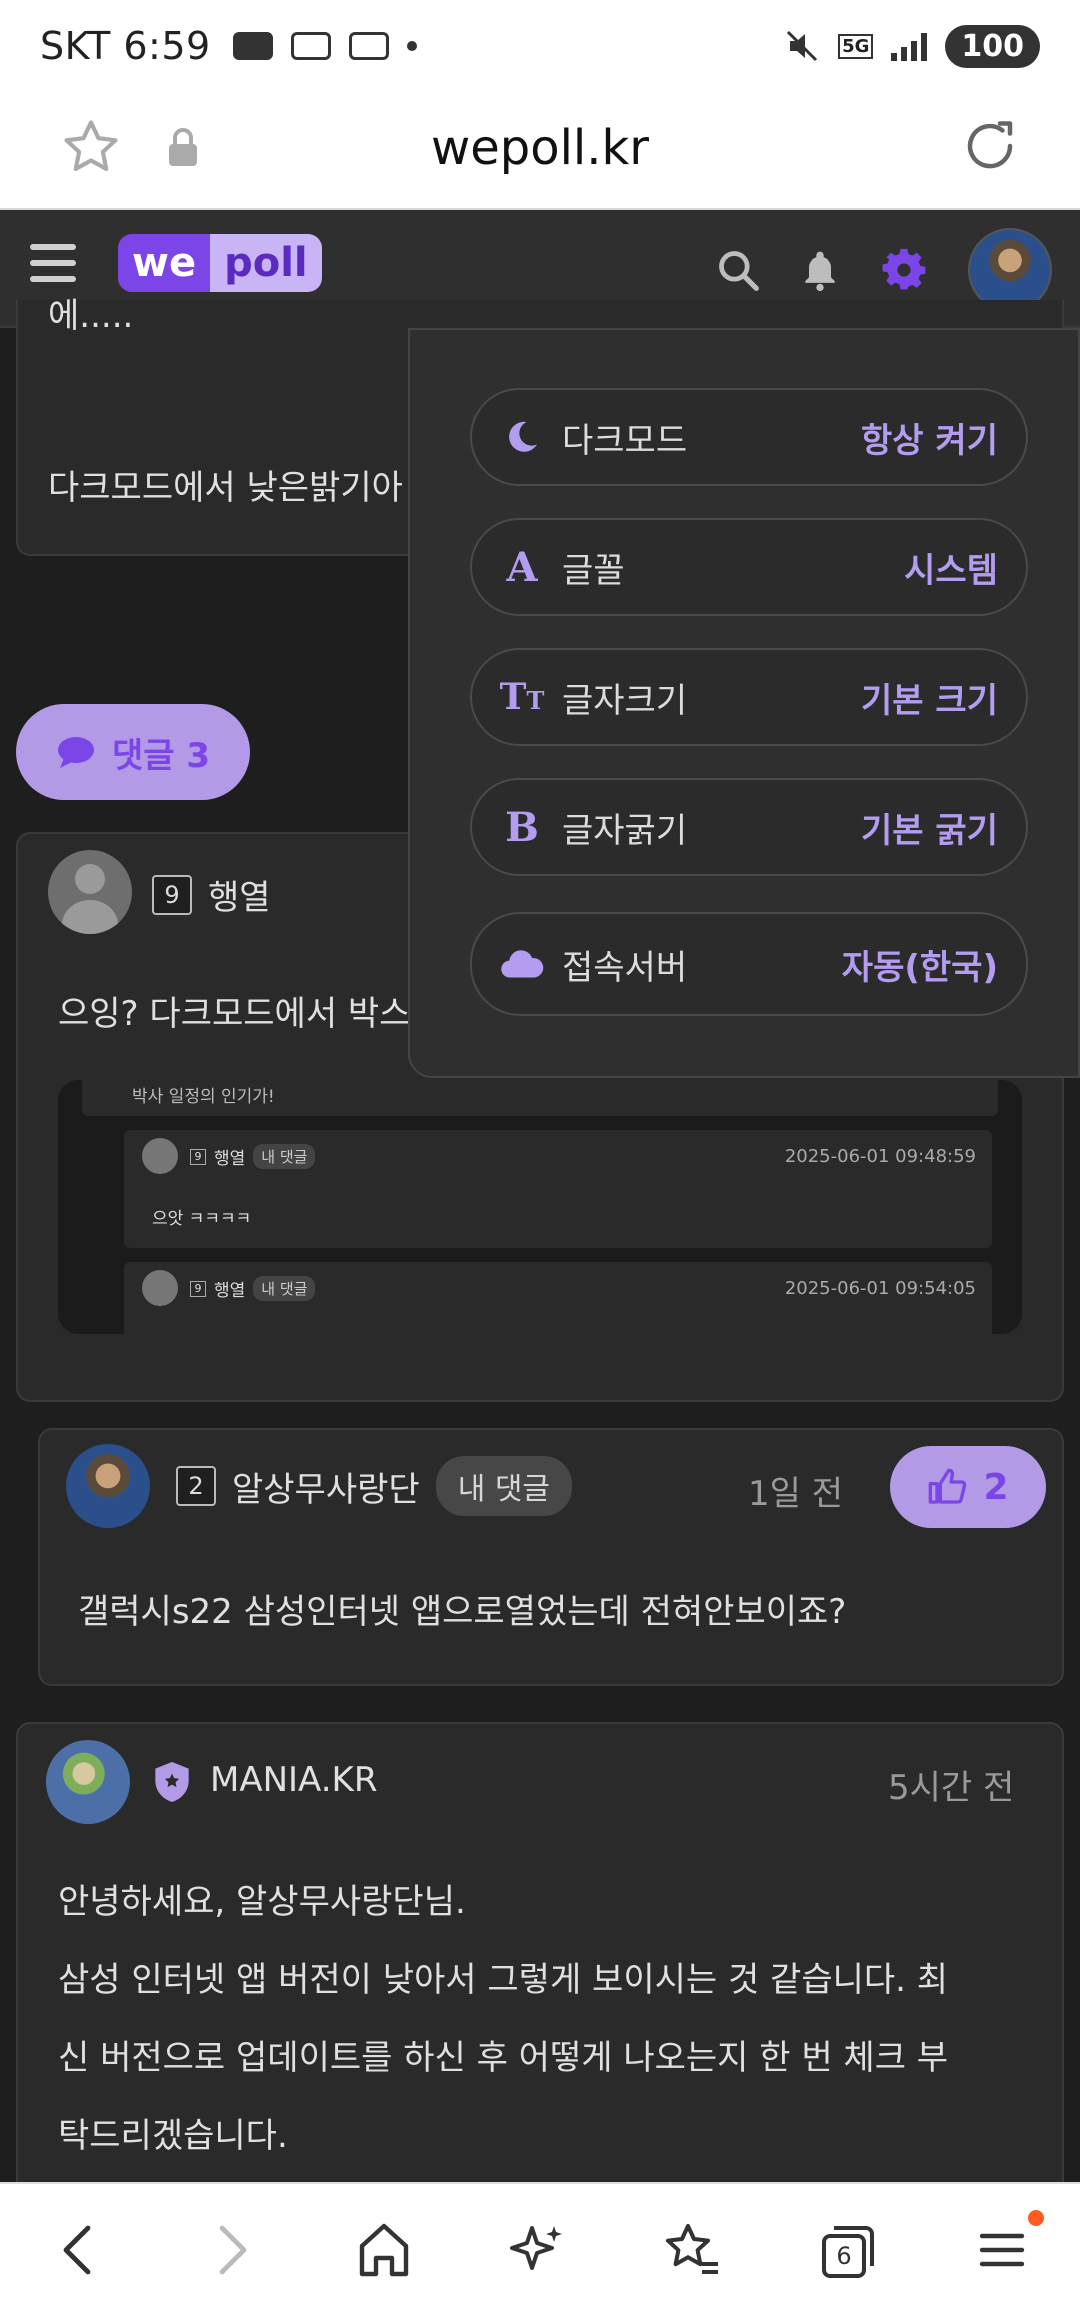 This screenshot has width=1080, height=2316. Describe the element at coordinates (558, 1298) in the screenshot. I see `screenshot-reply-row: 9 행열 내 댓글 2025-06-01 09:54:05` at that location.